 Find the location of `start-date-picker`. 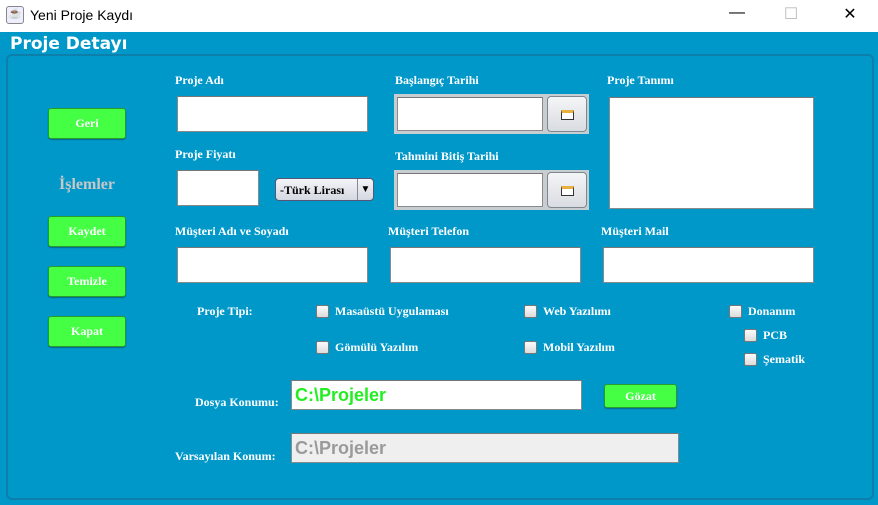

start-date-picker is located at coordinates (491, 114).